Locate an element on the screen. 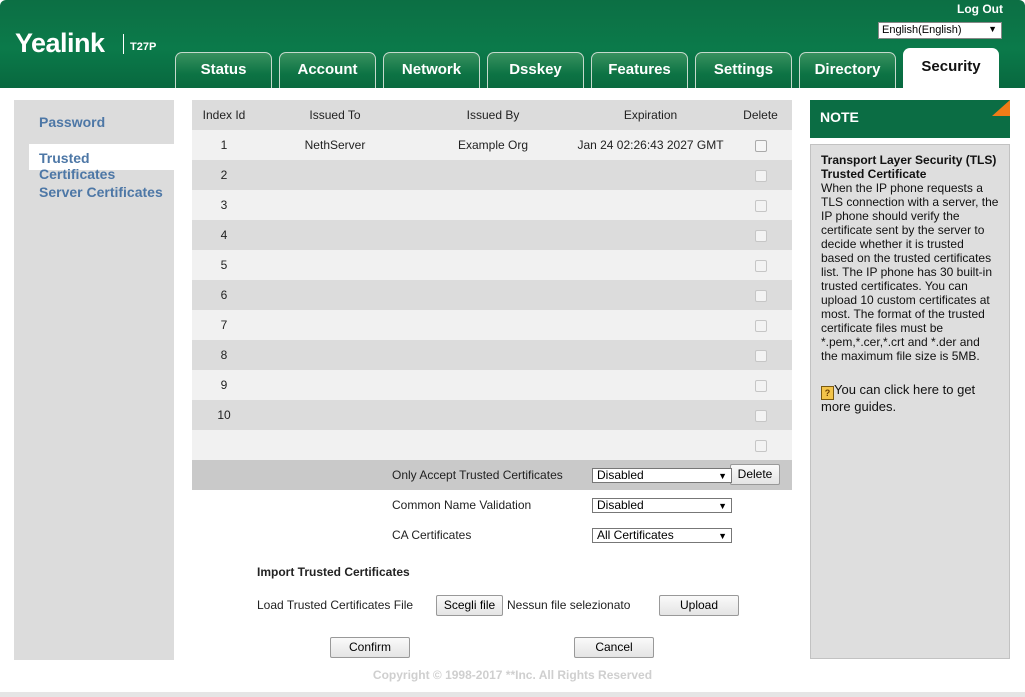 This screenshot has height=697, width=1025. ca-certificates-label: CA Certificates is located at coordinates (432, 535).